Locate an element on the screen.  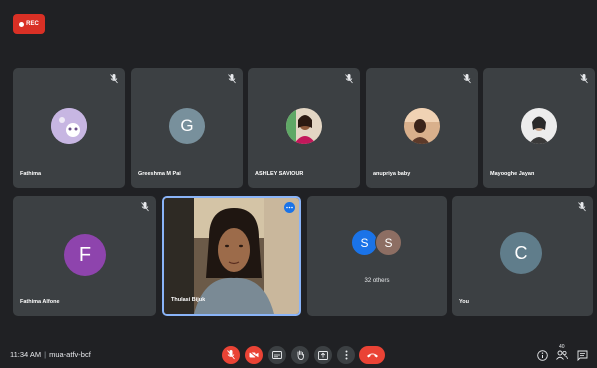
people-icon is located at coordinates (562, 355).